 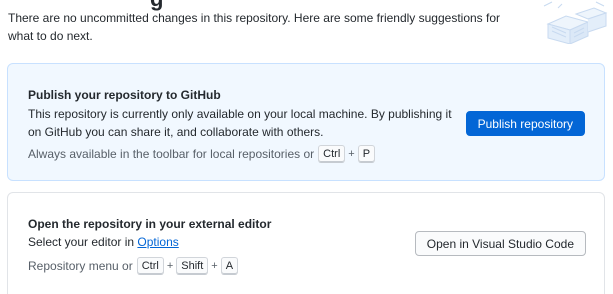 What do you see at coordinates (366, 154) in the screenshot?
I see `shortcut-key-p: P` at bounding box center [366, 154].